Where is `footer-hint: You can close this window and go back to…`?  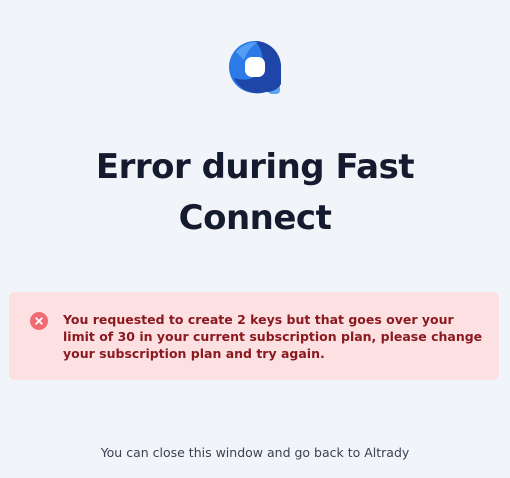 footer-hint: You can close this window and go back to… is located at coordinates (255, 452).